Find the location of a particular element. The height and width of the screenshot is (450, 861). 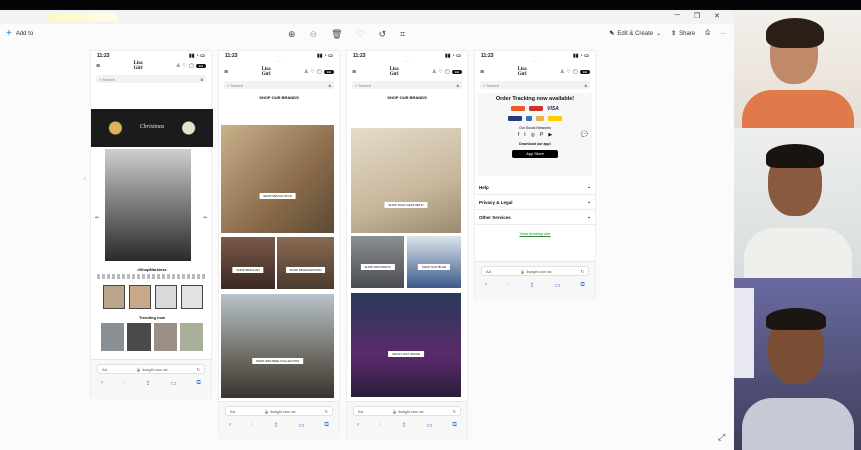

carousel-prev-icon: ⇐ is located at coordinates (97, 218).